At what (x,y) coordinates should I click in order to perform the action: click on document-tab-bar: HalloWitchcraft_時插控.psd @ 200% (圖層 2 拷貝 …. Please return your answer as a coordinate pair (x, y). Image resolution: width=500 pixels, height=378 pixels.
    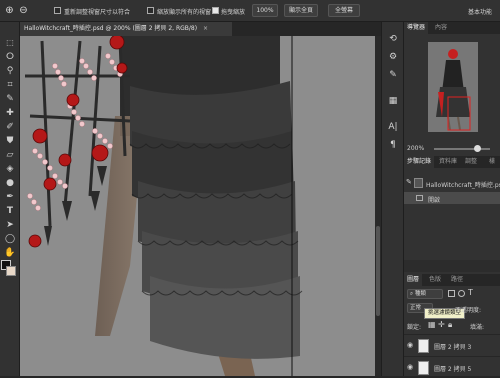
    Looking at the image, I should click on (200, 29).